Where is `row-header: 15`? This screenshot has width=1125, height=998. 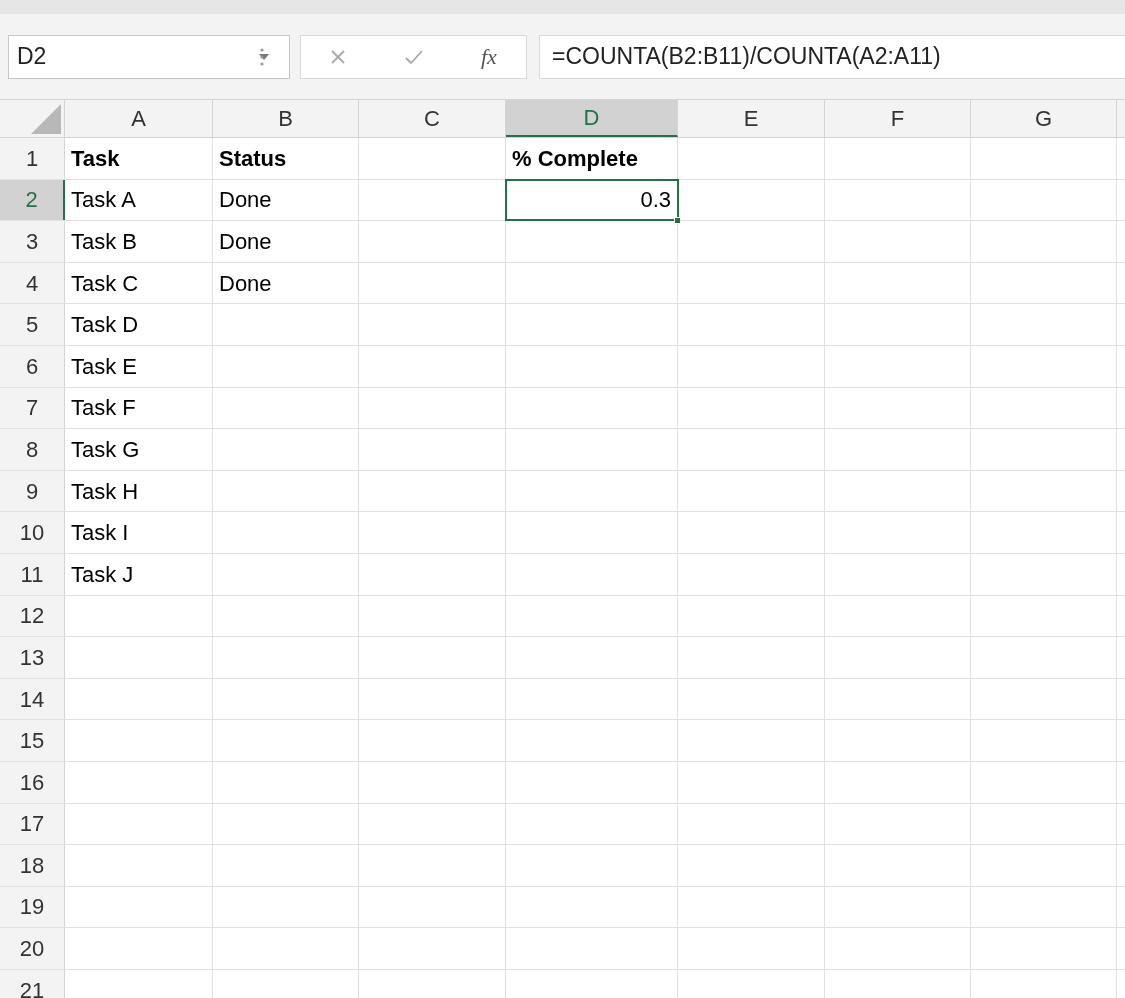 row-header: 15 is located at coordinates (32, 740).